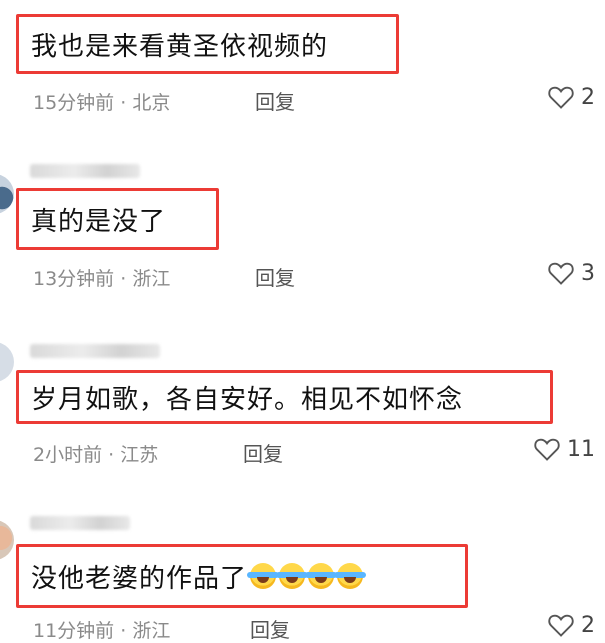 Image resolution: width=605 pixels, height=643 pixels. What do you see at coordinates (180, 46) in the screenshot?
I see `comment-text: 我也是来看黄圣依视频的` at bounding box center [180, 46].